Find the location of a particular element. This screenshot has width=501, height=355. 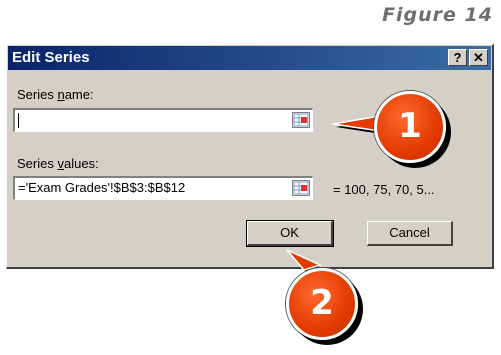

callout-pointers is located at coordinates (337, 193).